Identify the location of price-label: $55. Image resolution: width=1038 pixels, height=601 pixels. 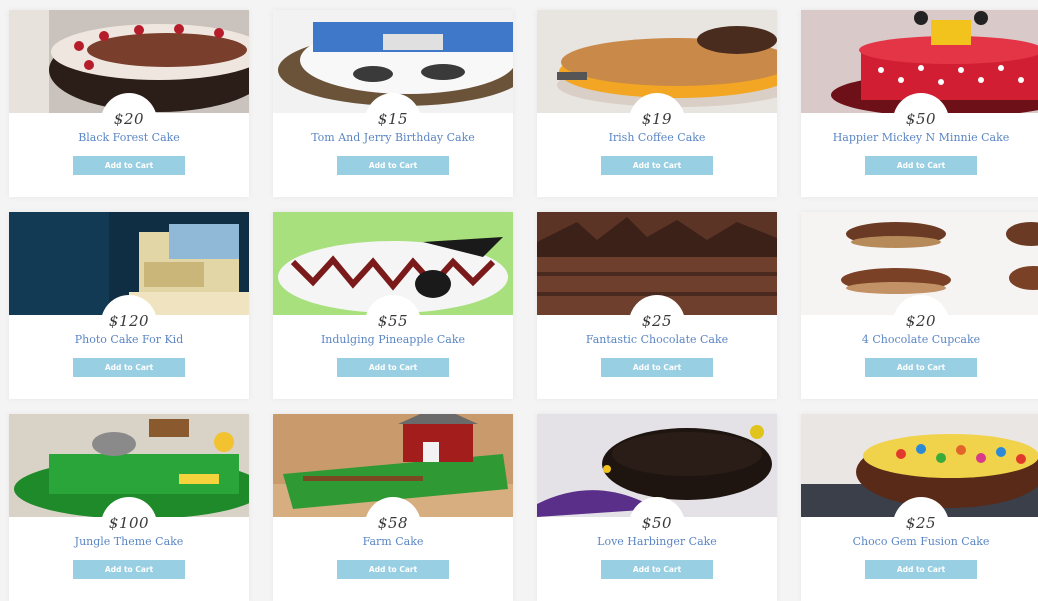
(393, 321).